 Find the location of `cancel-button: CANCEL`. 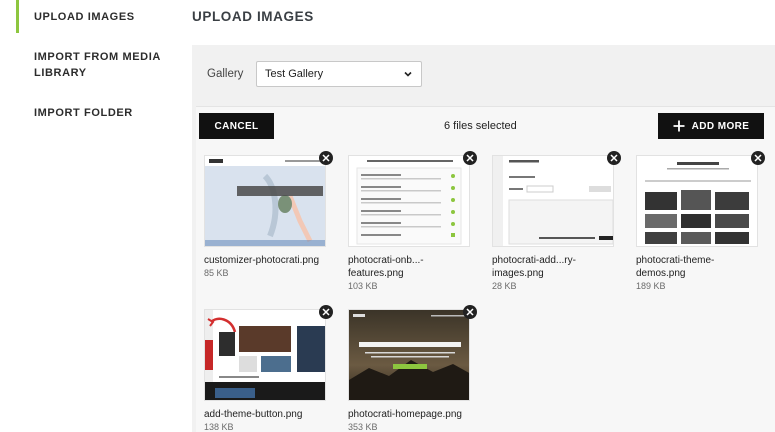

cancel-button: CANCEL is located at coordinates (236, 126).